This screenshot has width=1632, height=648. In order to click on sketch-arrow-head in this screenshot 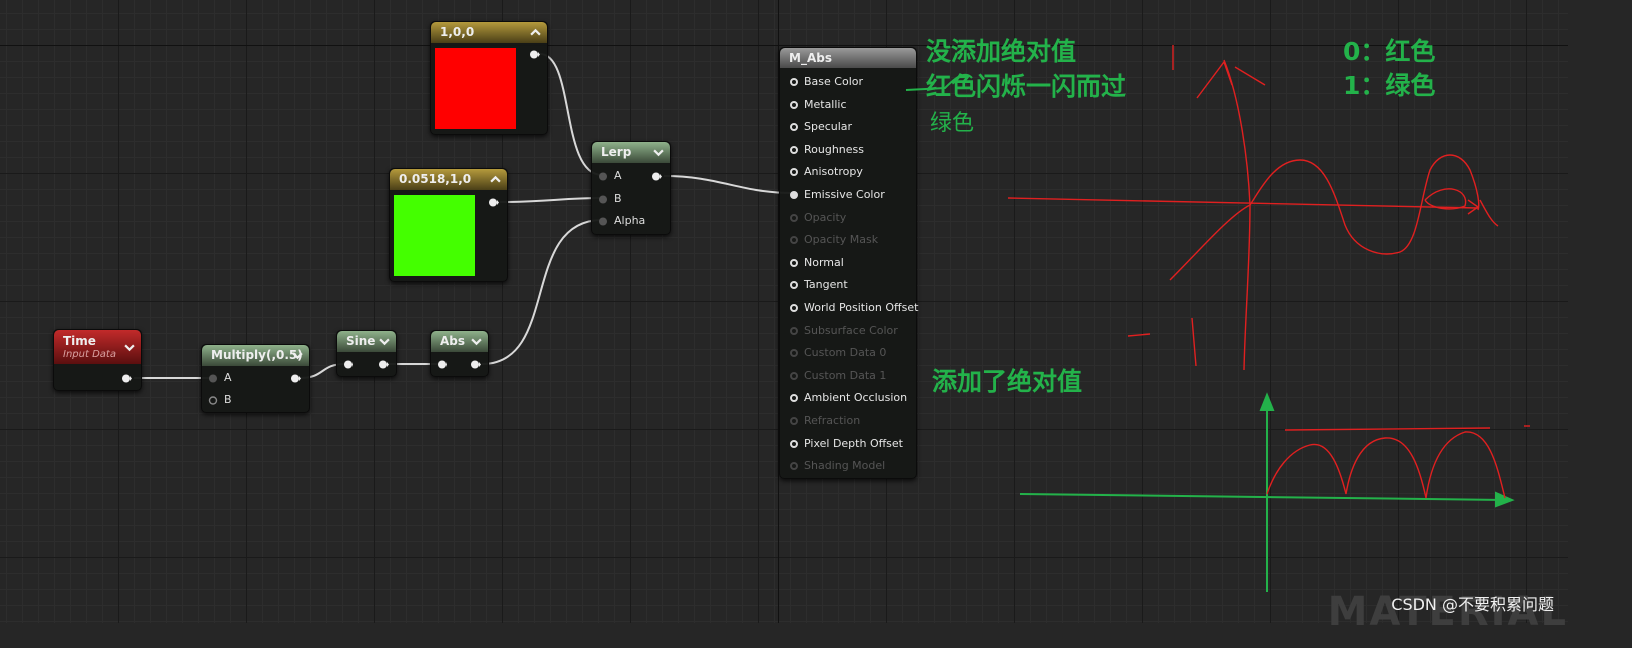, I will do `click(1473, 207)`.